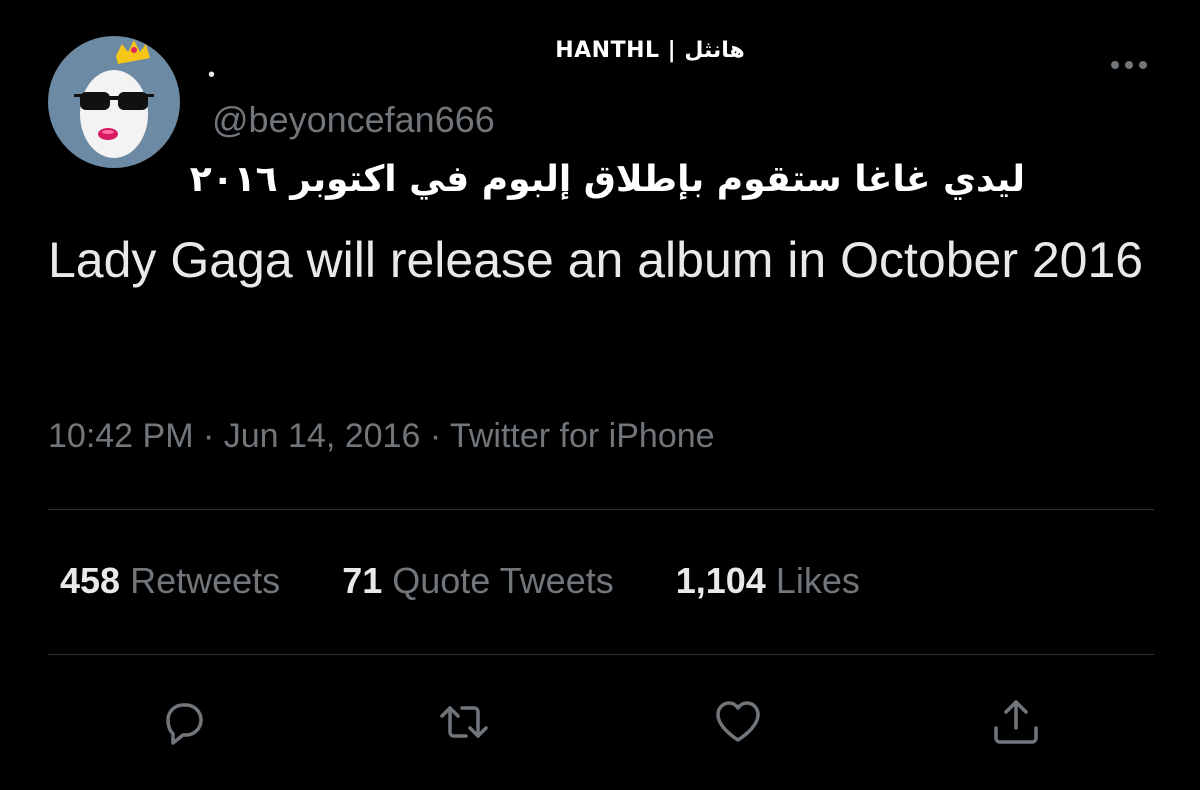 The image size is (1200, 790). I want to click on share-button, so click(1016, 722).